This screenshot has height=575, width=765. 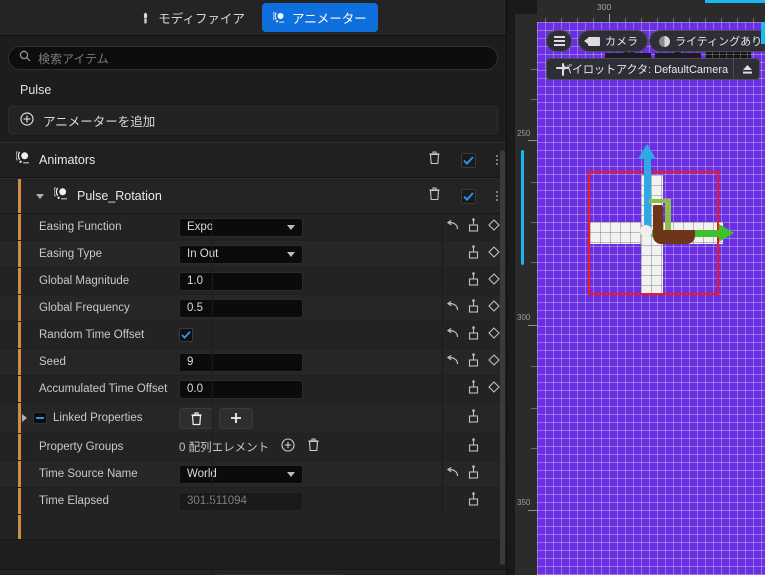 What do you see at coordinates (726, 233) in the screenshot?
I see `gizmo-axis-x-arrow` at bounding box center [726, 233].